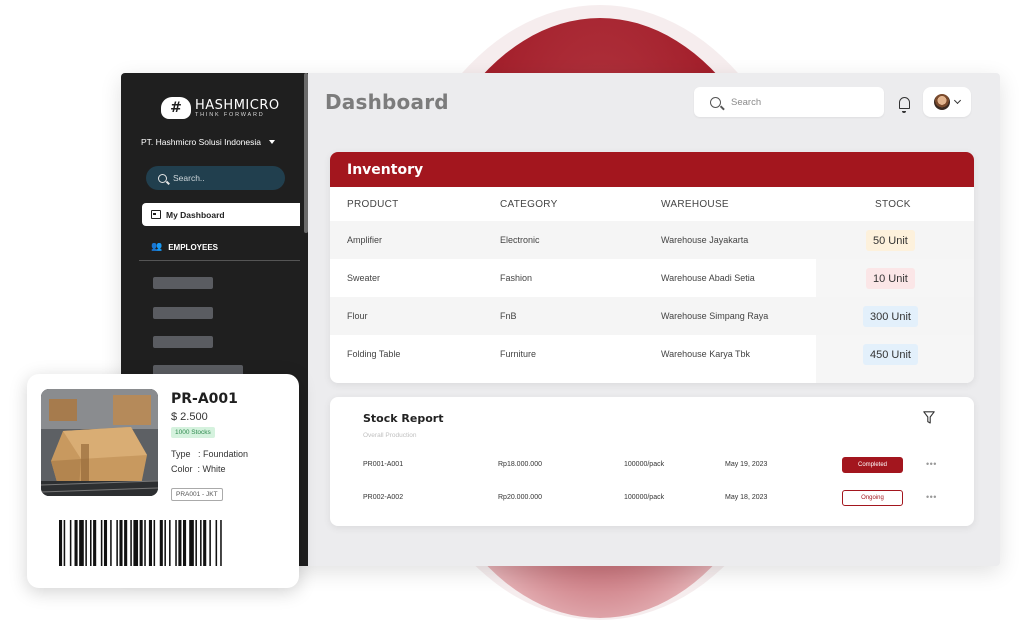 This screenshot has width=1024, height=627. What do you see at coordinates (942, 102) in the screenshot?
I see `avatar` at bounding box center [942, 102].